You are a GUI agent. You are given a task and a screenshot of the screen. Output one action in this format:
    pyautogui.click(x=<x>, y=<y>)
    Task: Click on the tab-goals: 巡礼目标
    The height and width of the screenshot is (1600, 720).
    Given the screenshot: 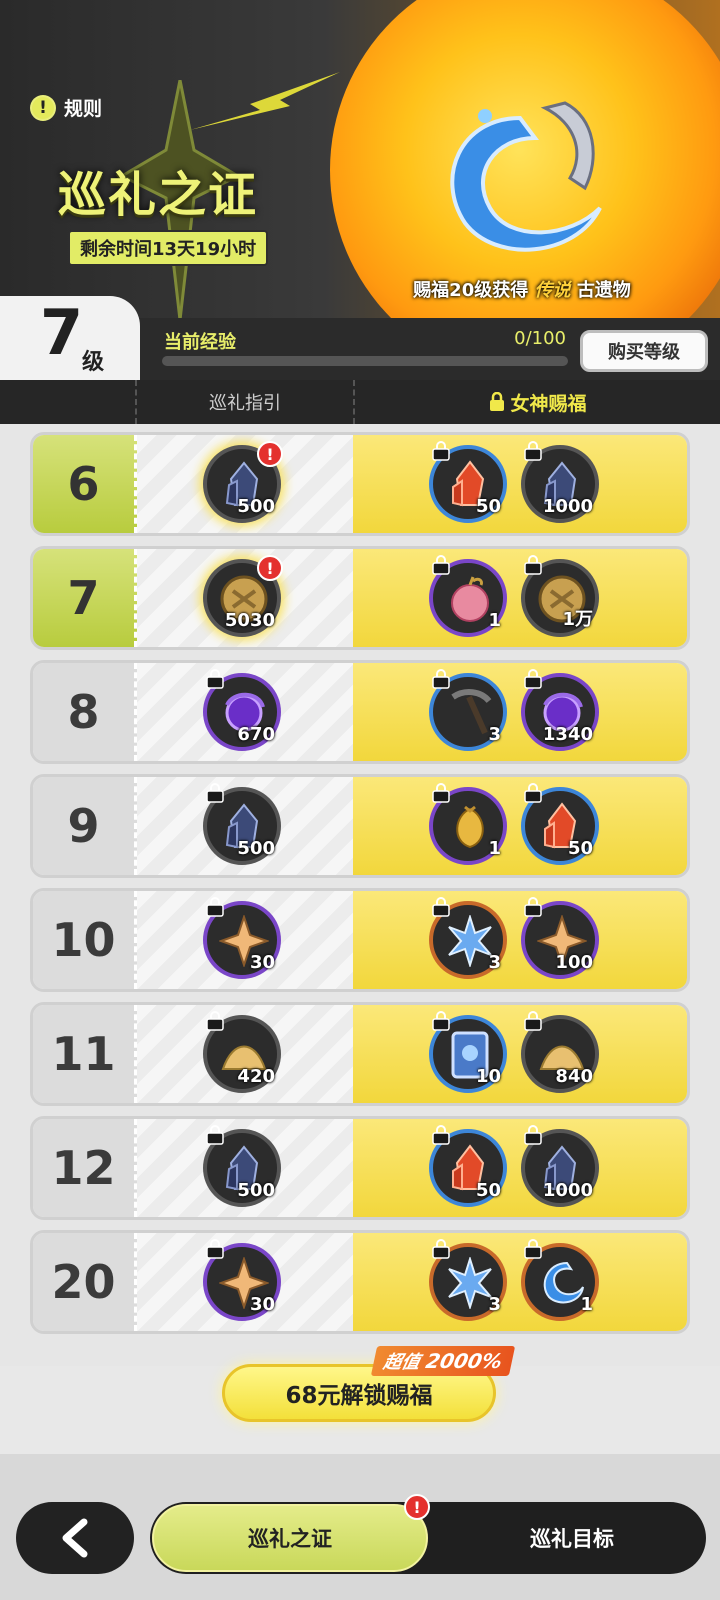 What is the action you would take?
    pyautogui.click(x=572, y=1538)
    